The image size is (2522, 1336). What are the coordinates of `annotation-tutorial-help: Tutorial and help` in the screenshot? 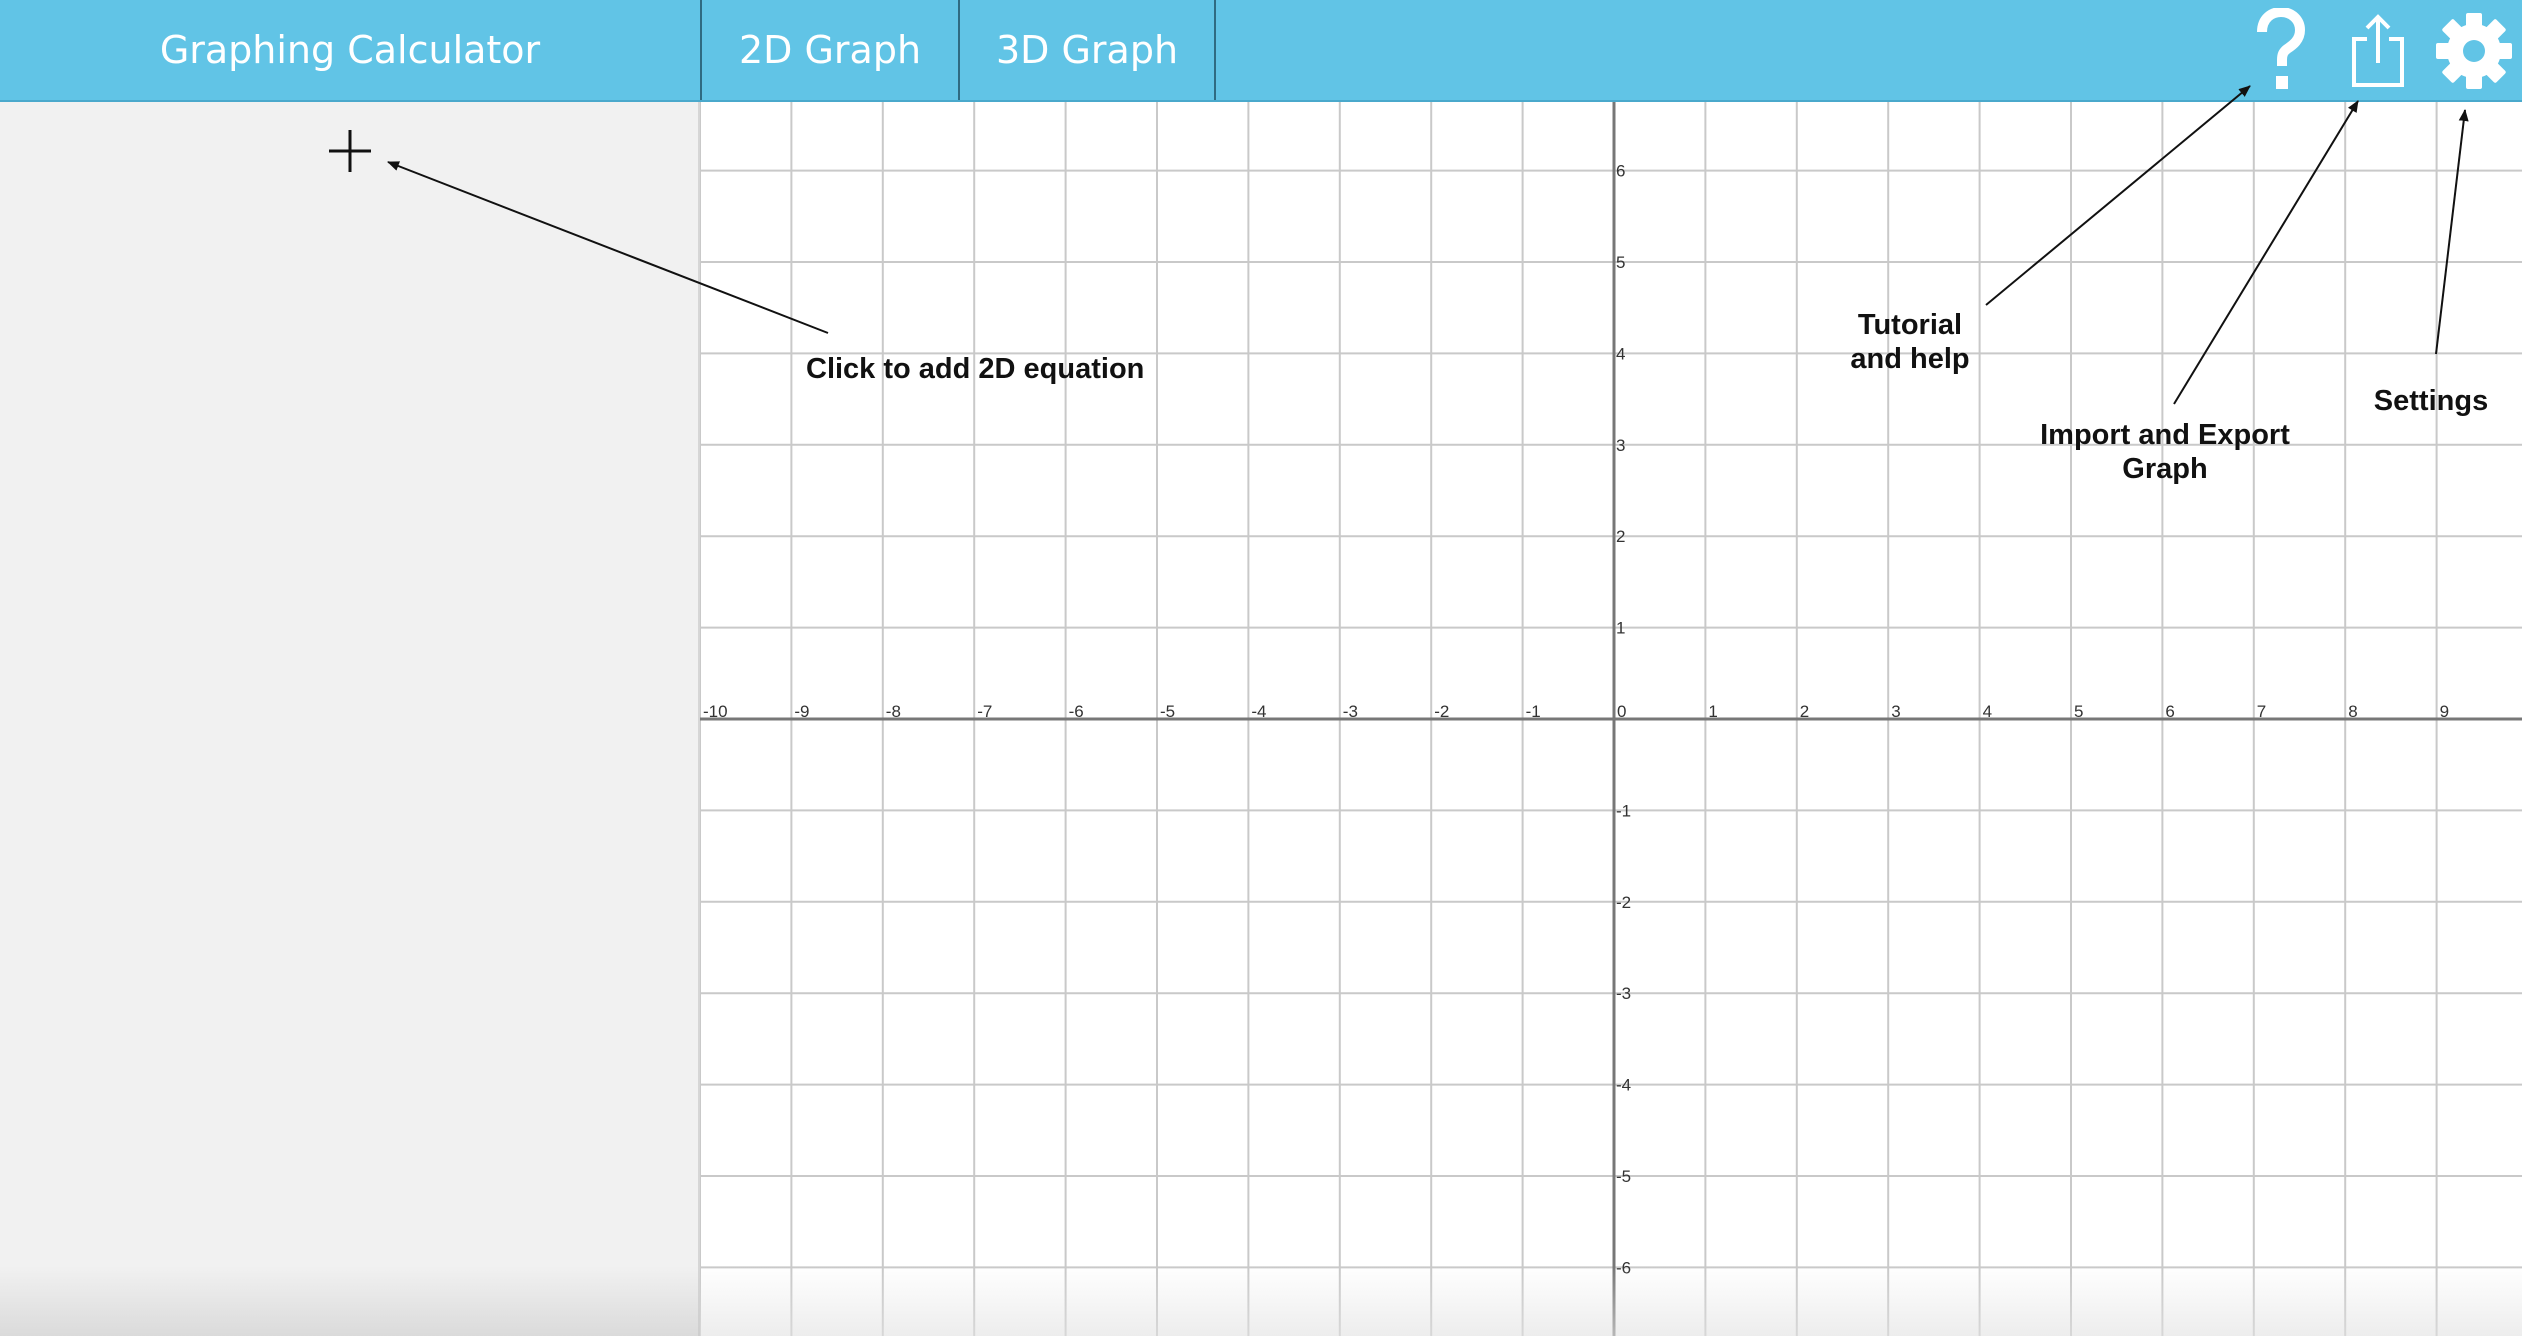 It's located at (1910, 342).